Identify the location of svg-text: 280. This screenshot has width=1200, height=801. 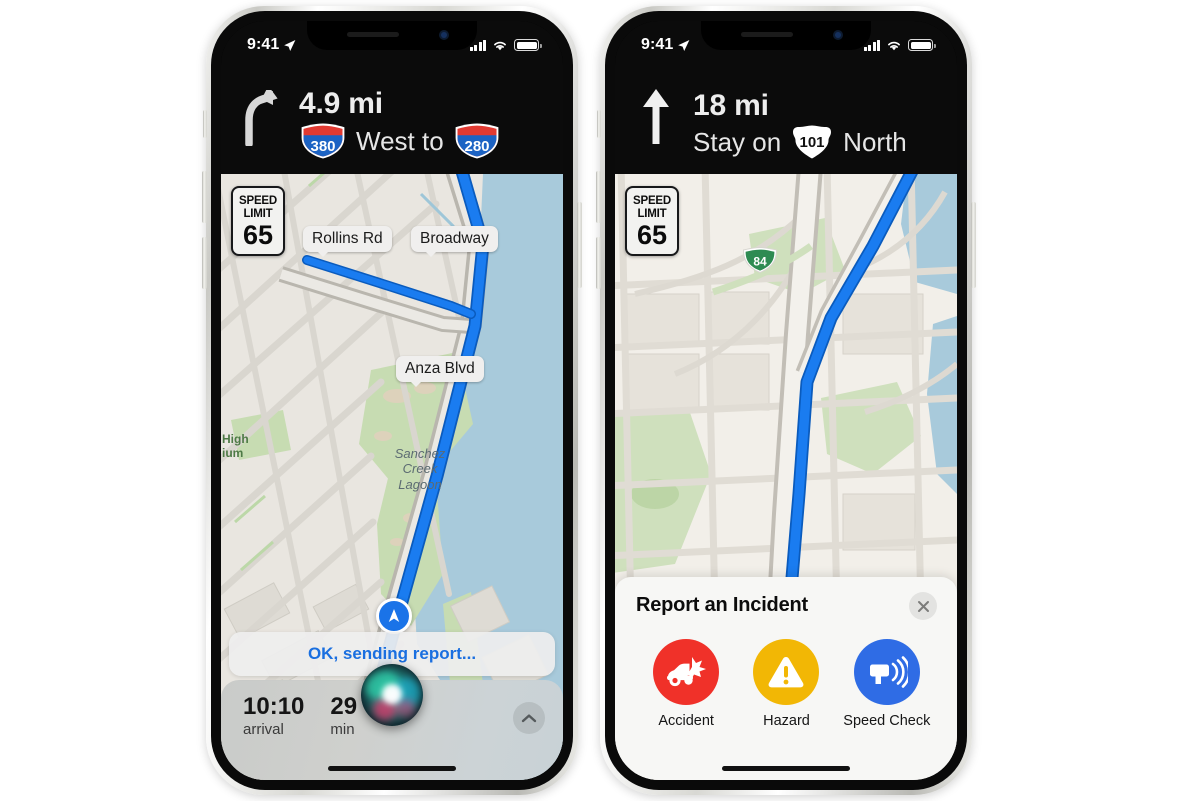
(476, 146).